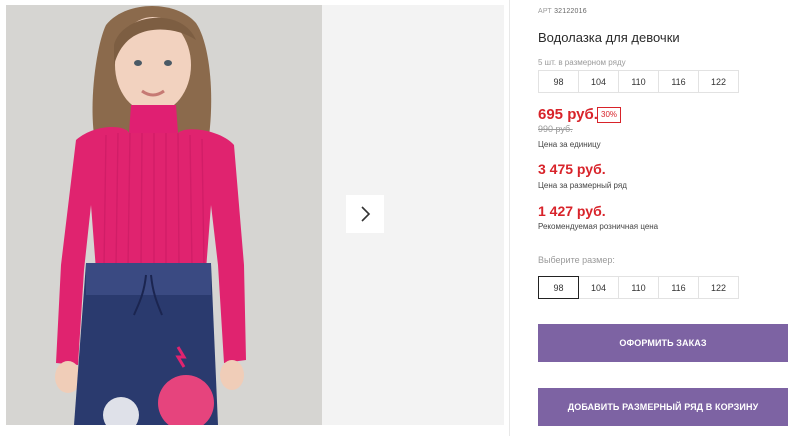  I want to click on size-range-item: 116, so click(678, 81).